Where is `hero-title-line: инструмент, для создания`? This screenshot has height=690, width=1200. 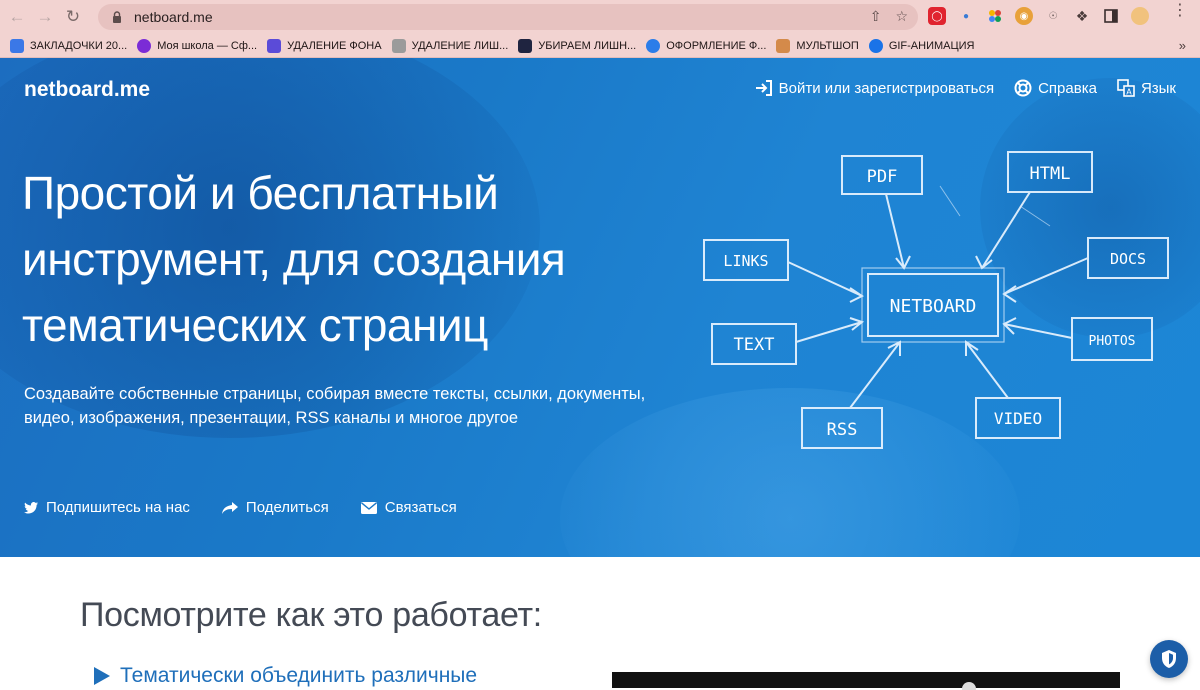
hero-title-line: инструмент, для создания is located at coordinates (294, 259).